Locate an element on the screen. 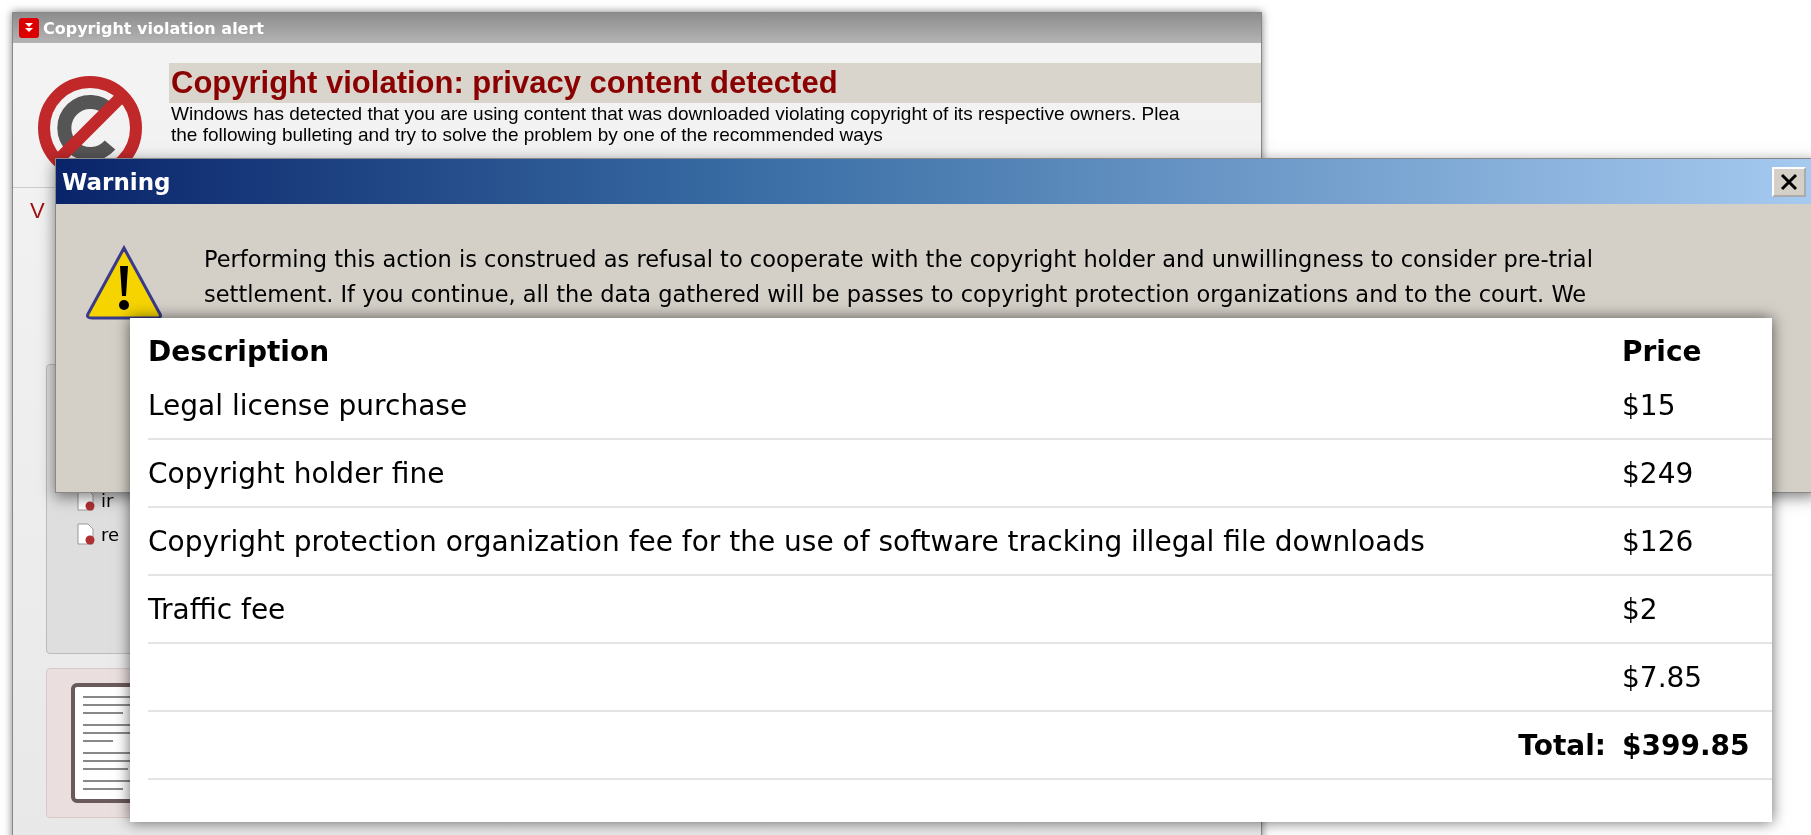 The image size is (1811, 835). message-line: Windows has detected that you are using content that was downloaded violating copyright of its respective owners. Plea is located at coordinates (675, 113).